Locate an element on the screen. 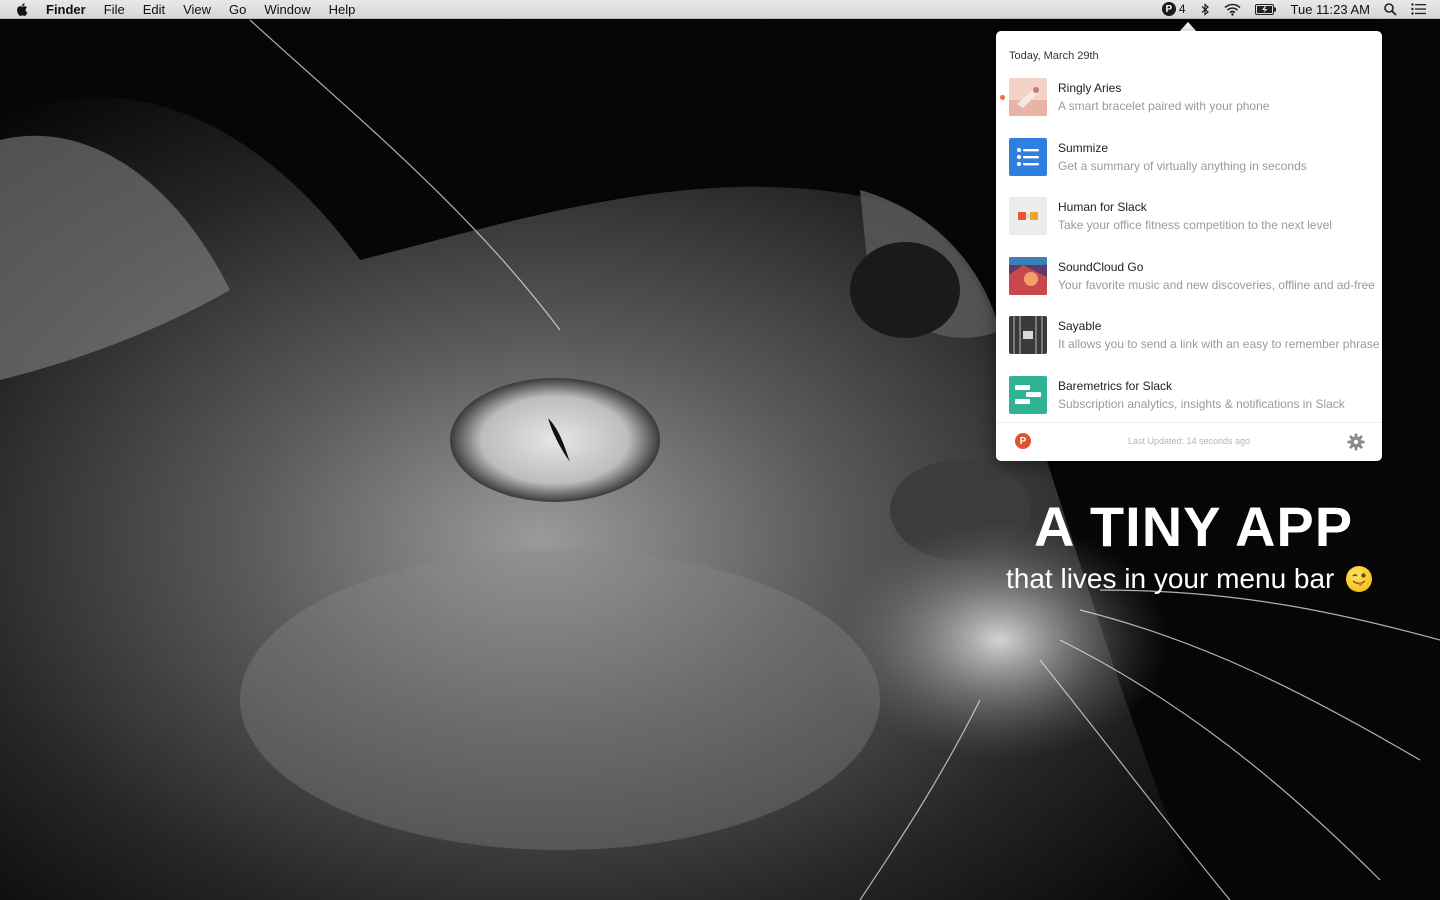 Image resolution: width=1440 pixels, height=900 pixels. menu-help: Help is located at coordinates (342, 9).